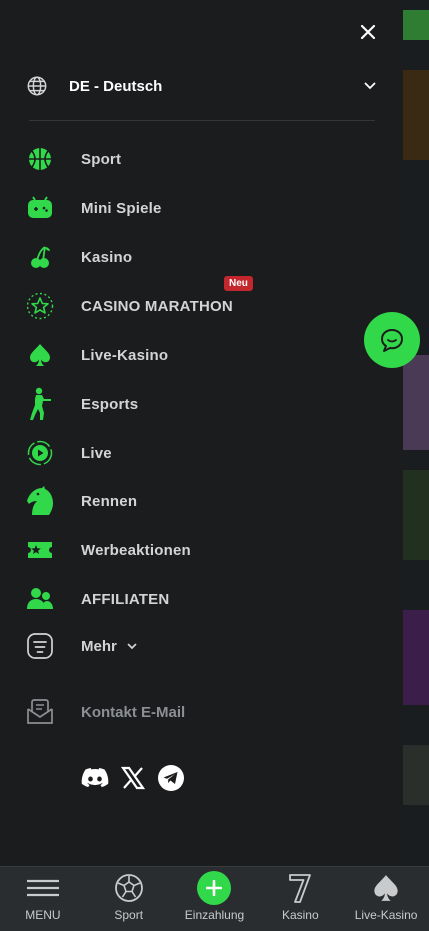 The image size is (429, 931). I want to click on nav-item-label: Sport, so click(101, 159).